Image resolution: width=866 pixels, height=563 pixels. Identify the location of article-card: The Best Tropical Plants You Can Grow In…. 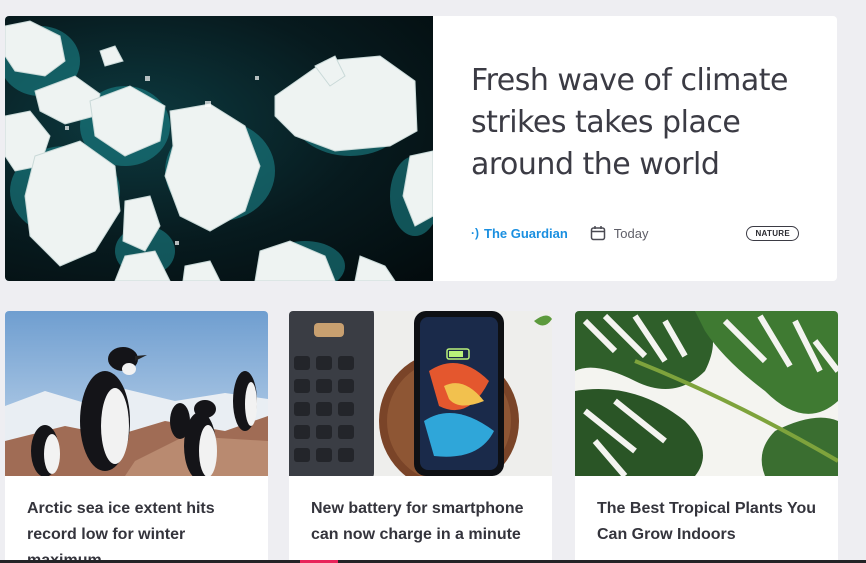
(706, 437).